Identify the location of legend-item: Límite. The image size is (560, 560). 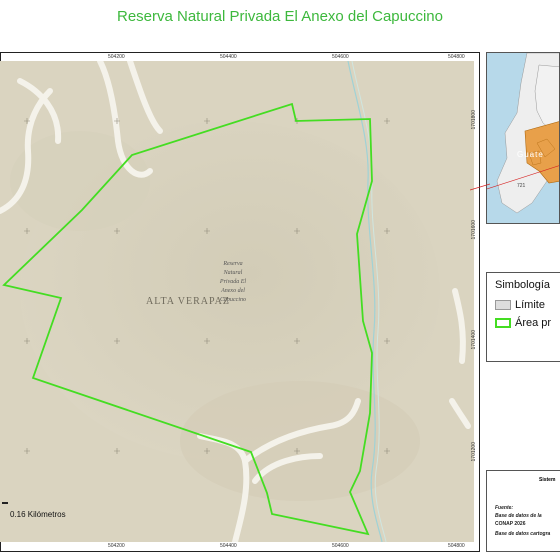
(520, 305).